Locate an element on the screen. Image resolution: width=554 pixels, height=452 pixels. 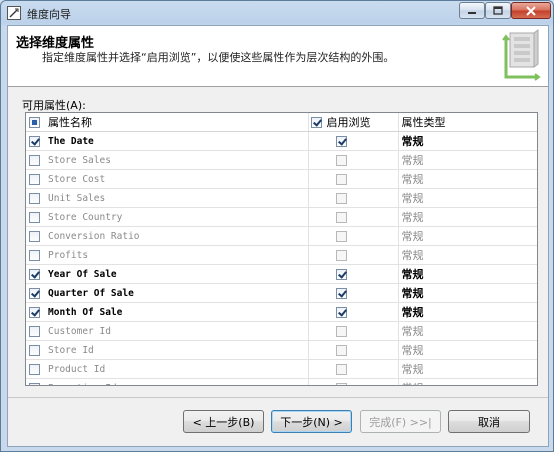
attribute-name-cell: Unit Sales is located at coordinates (167, 198).